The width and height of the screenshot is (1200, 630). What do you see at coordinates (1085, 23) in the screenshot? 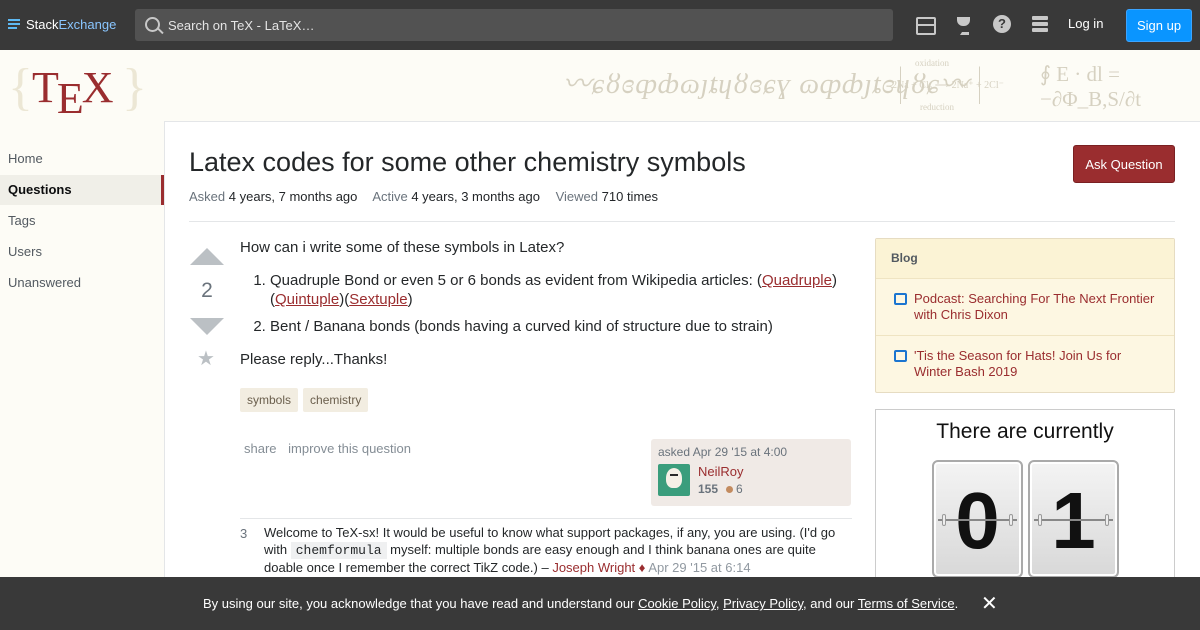
I see `login-link: Log in` at bounding box center [1085, 23].